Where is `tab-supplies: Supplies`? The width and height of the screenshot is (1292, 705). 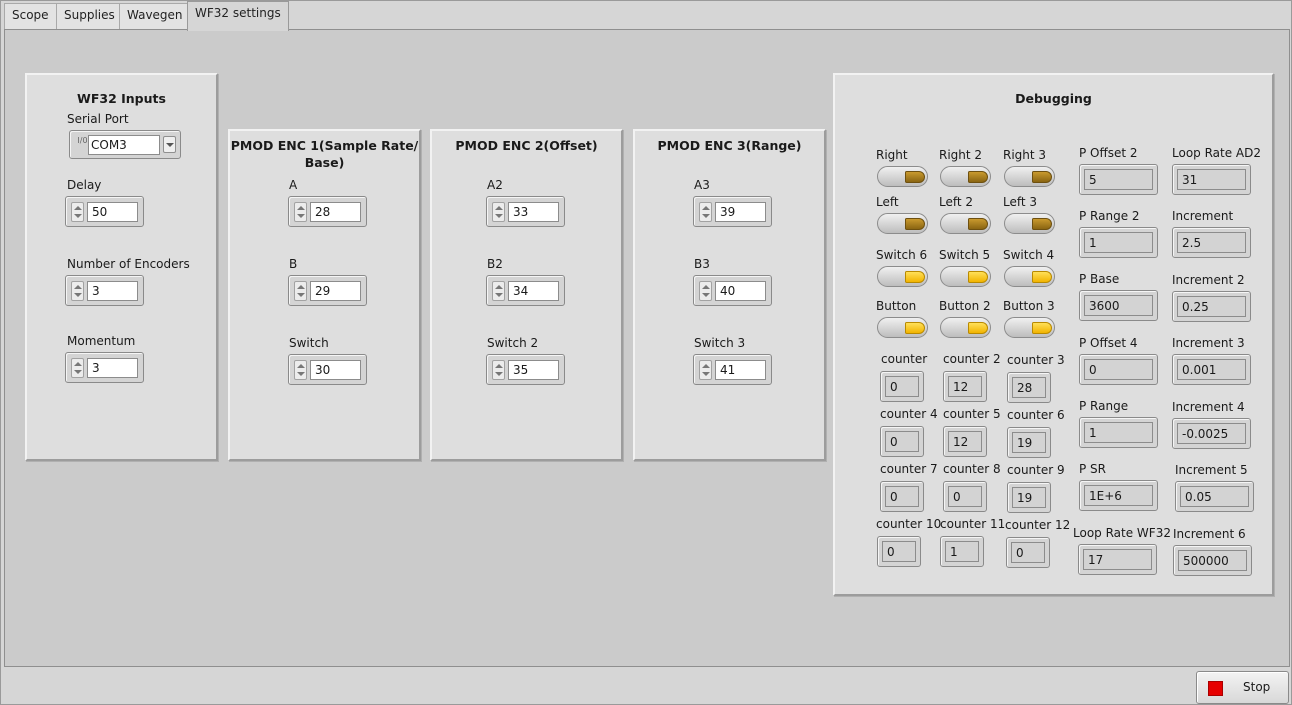
tab-supplies: Supplies is located at coordinates (89, 16).